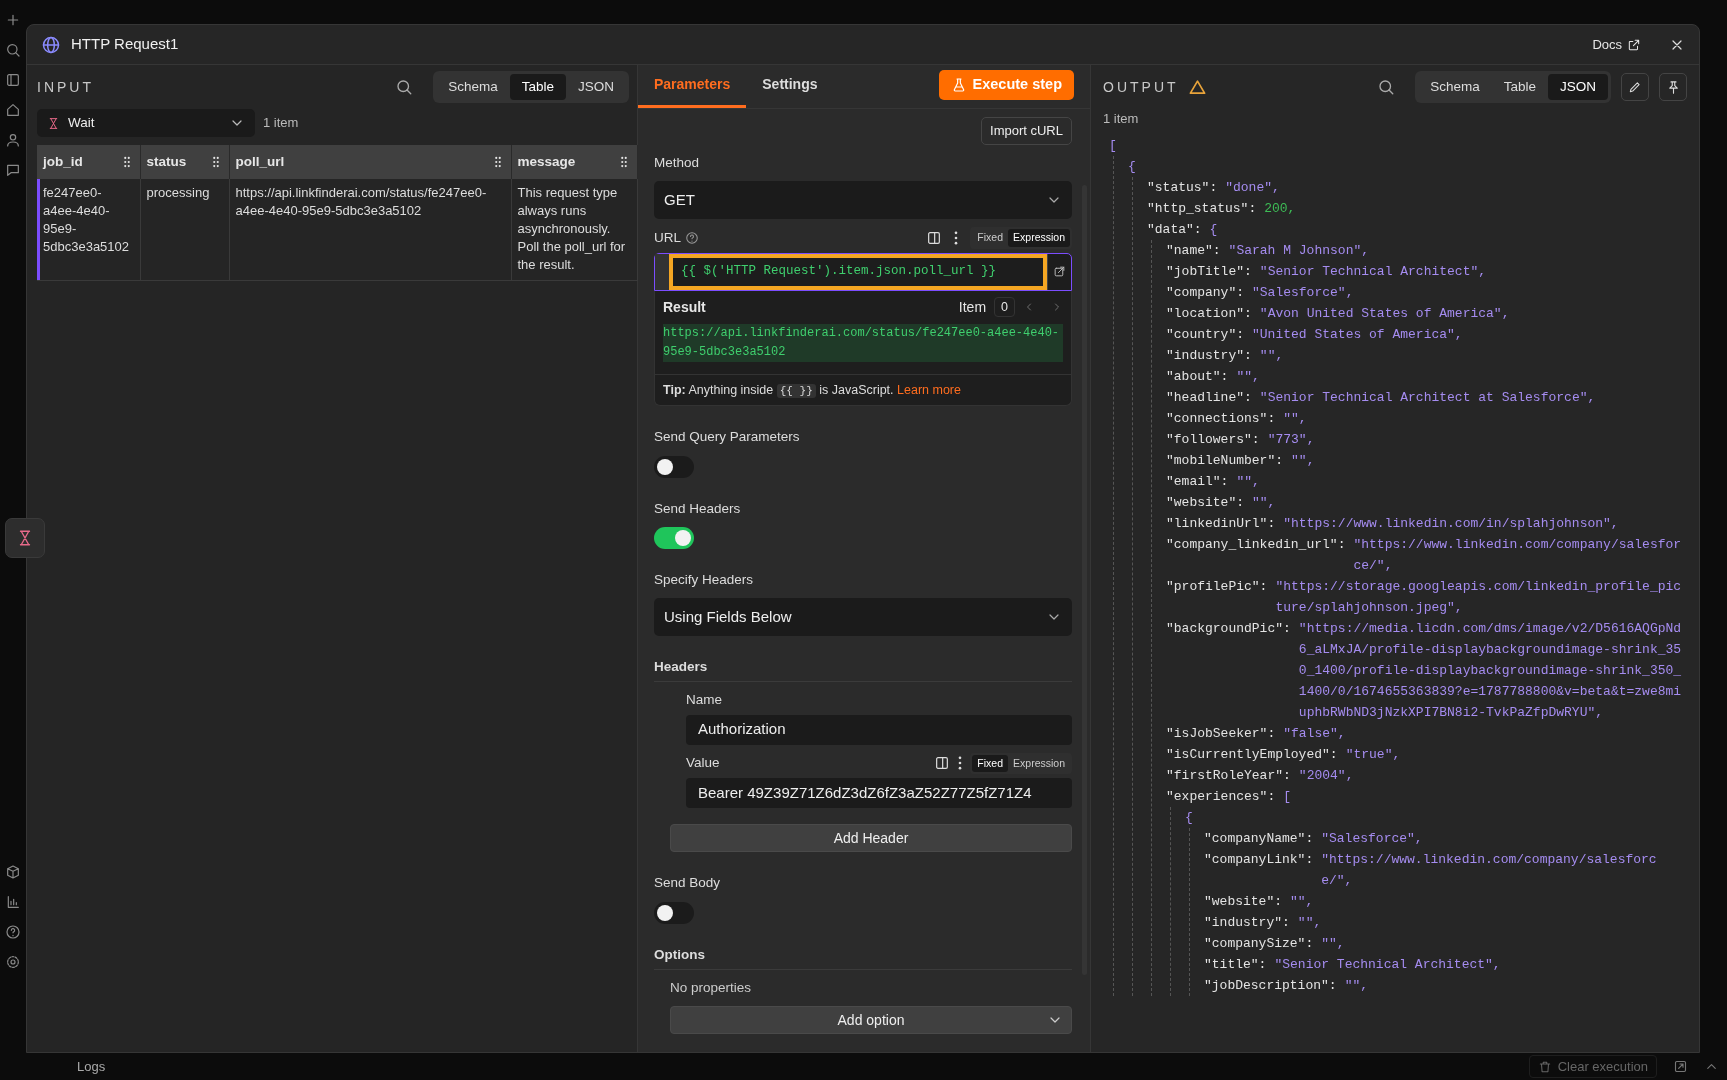 This screenshot has width=1727, height=1080. I want to click on json-value: "Sarah M Johnson",, so click(1299, 250).